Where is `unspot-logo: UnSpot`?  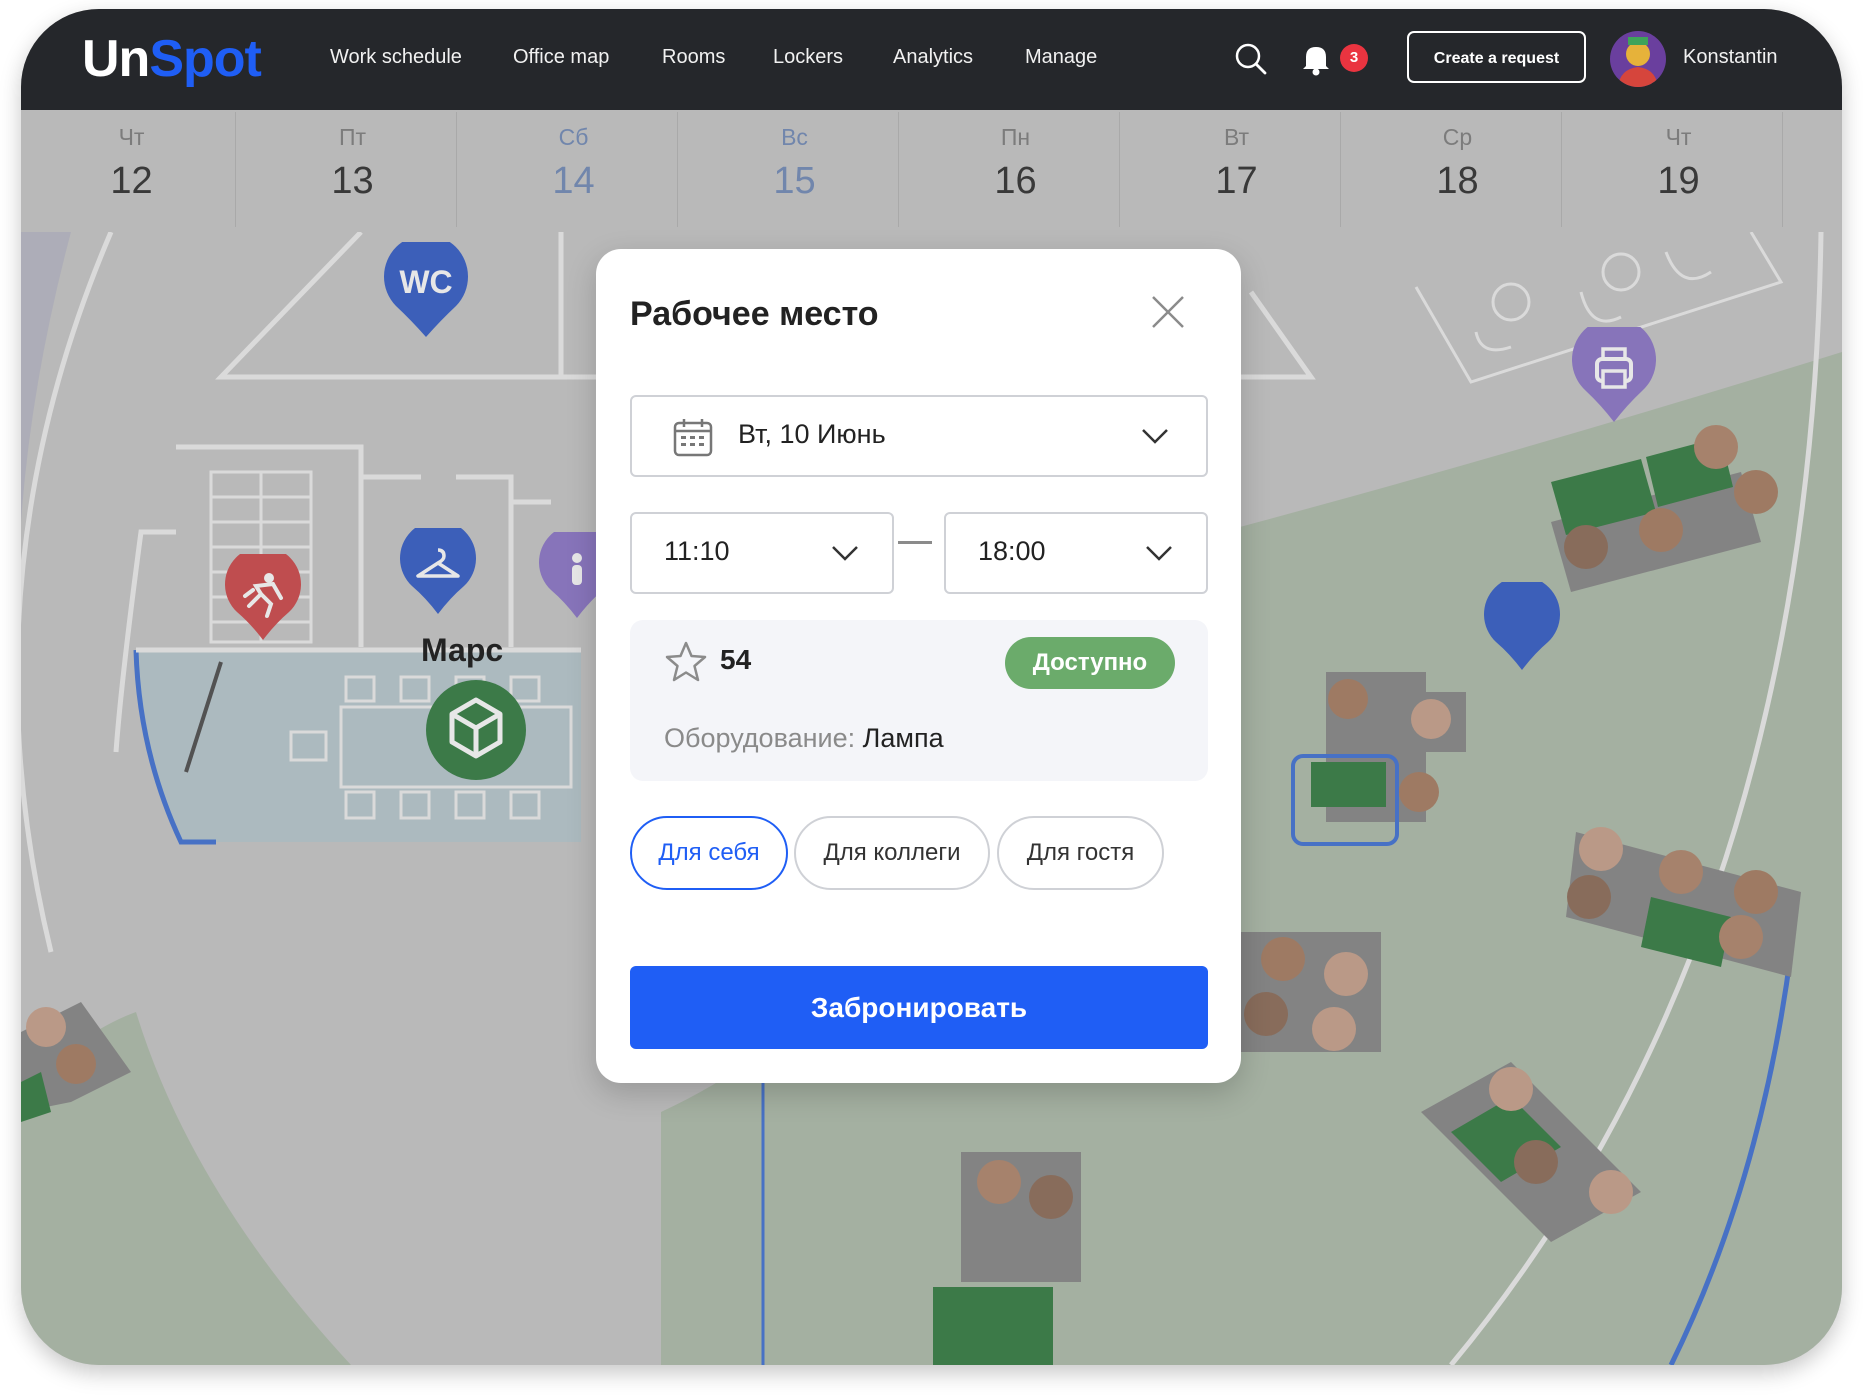
unspot-logo: UnSpot is located at coordinates (172, 59).